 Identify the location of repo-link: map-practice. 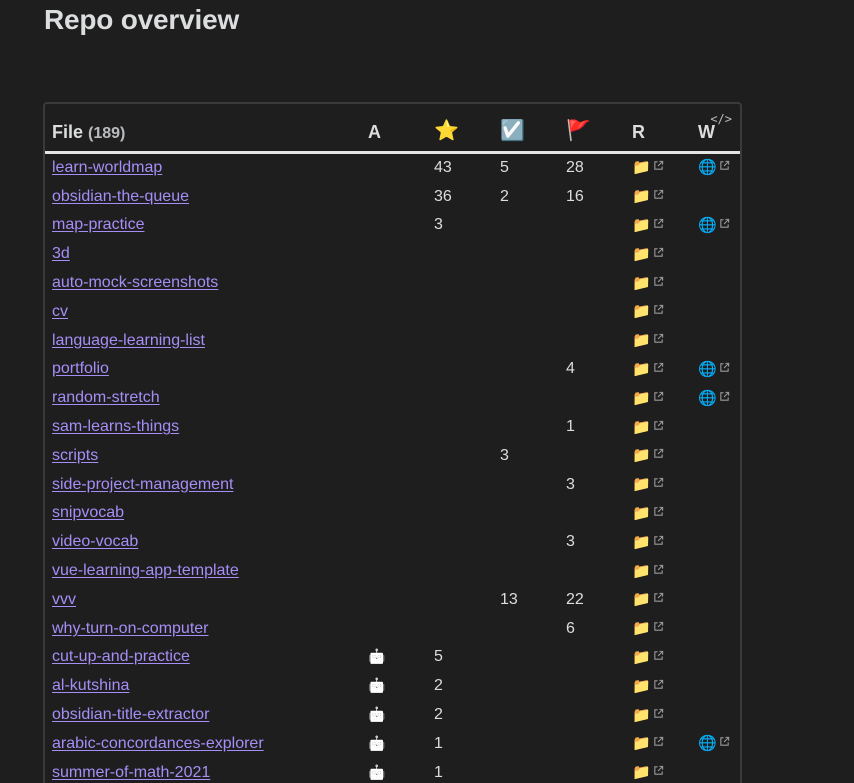
(98, 224).